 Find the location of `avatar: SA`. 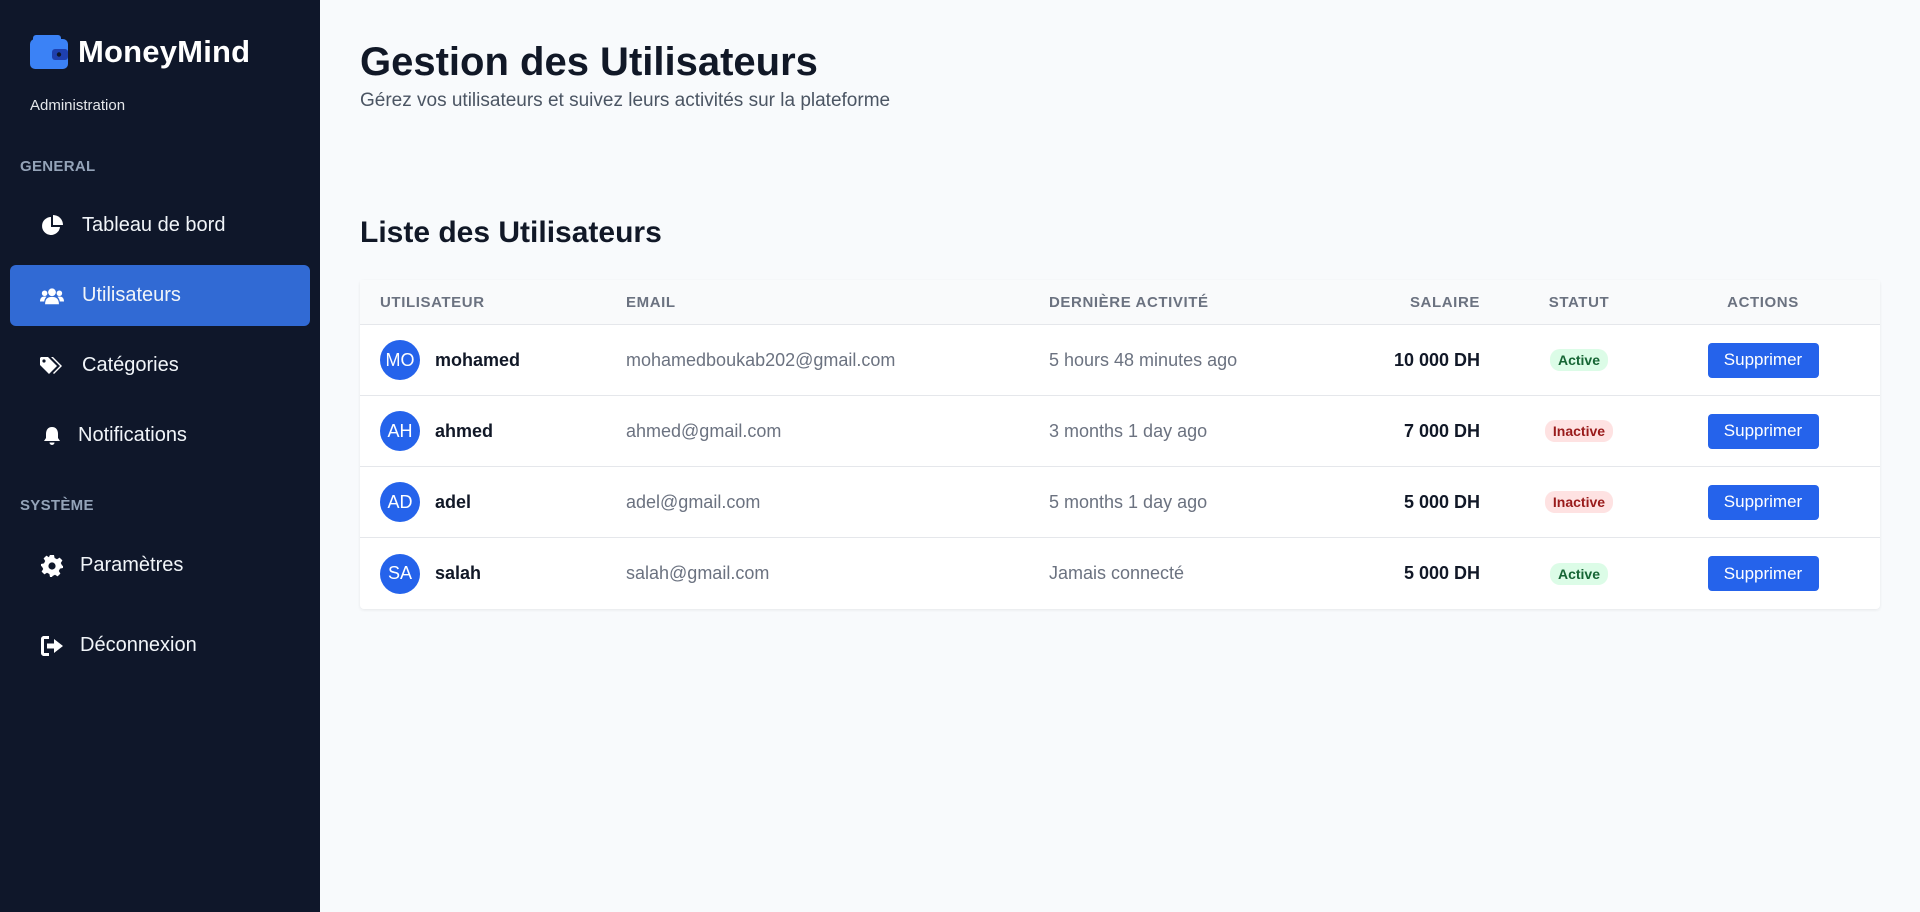

avatar: SA is located at coordinates (400, 573).